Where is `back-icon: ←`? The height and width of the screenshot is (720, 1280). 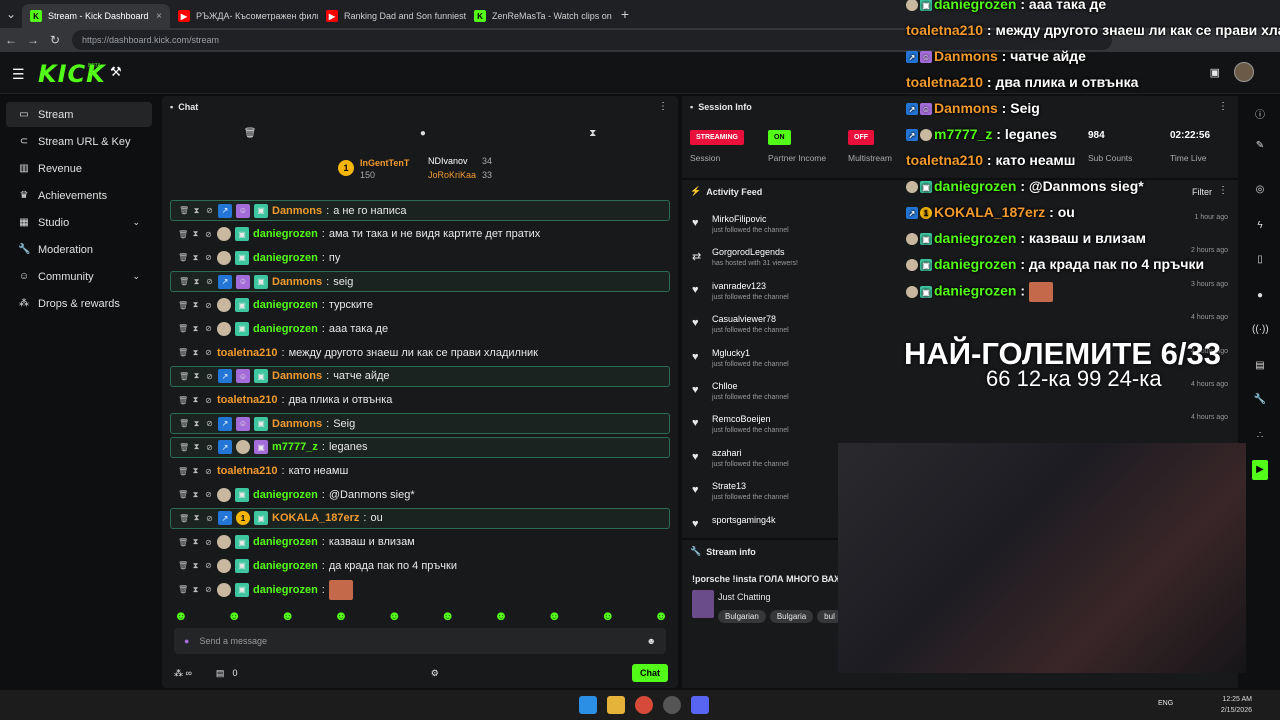
back-icon: ← is located at coordinates (11, 40).